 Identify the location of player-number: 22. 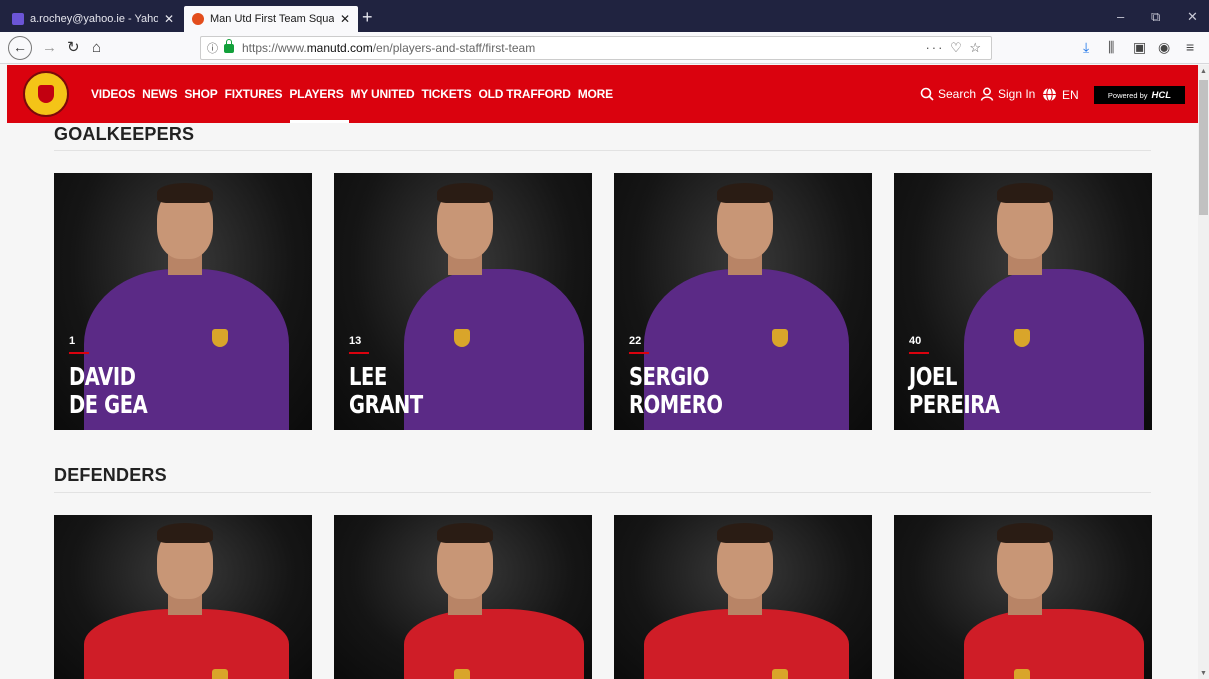
(635, 341).